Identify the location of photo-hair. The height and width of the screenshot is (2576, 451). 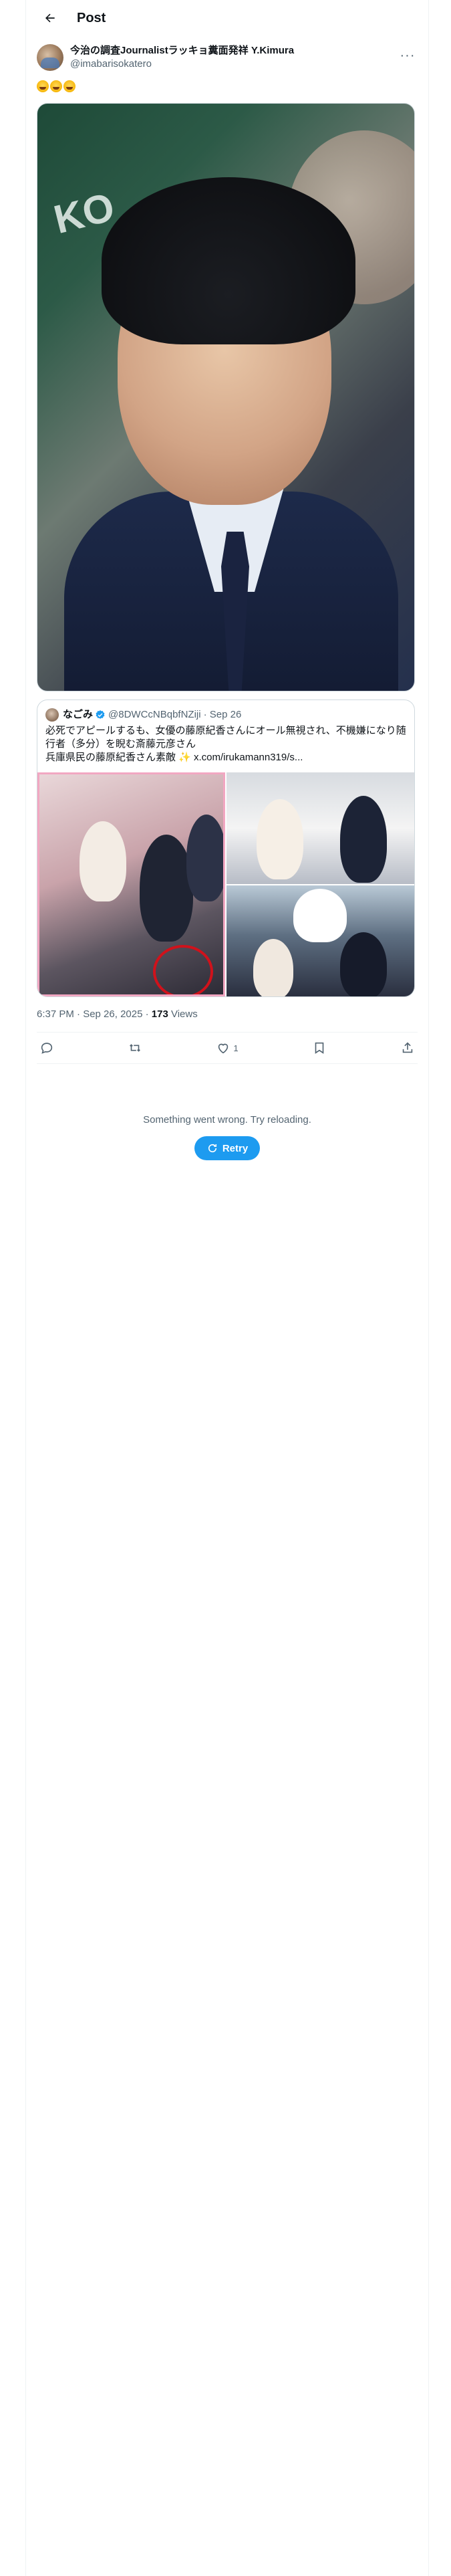
(228, 260).